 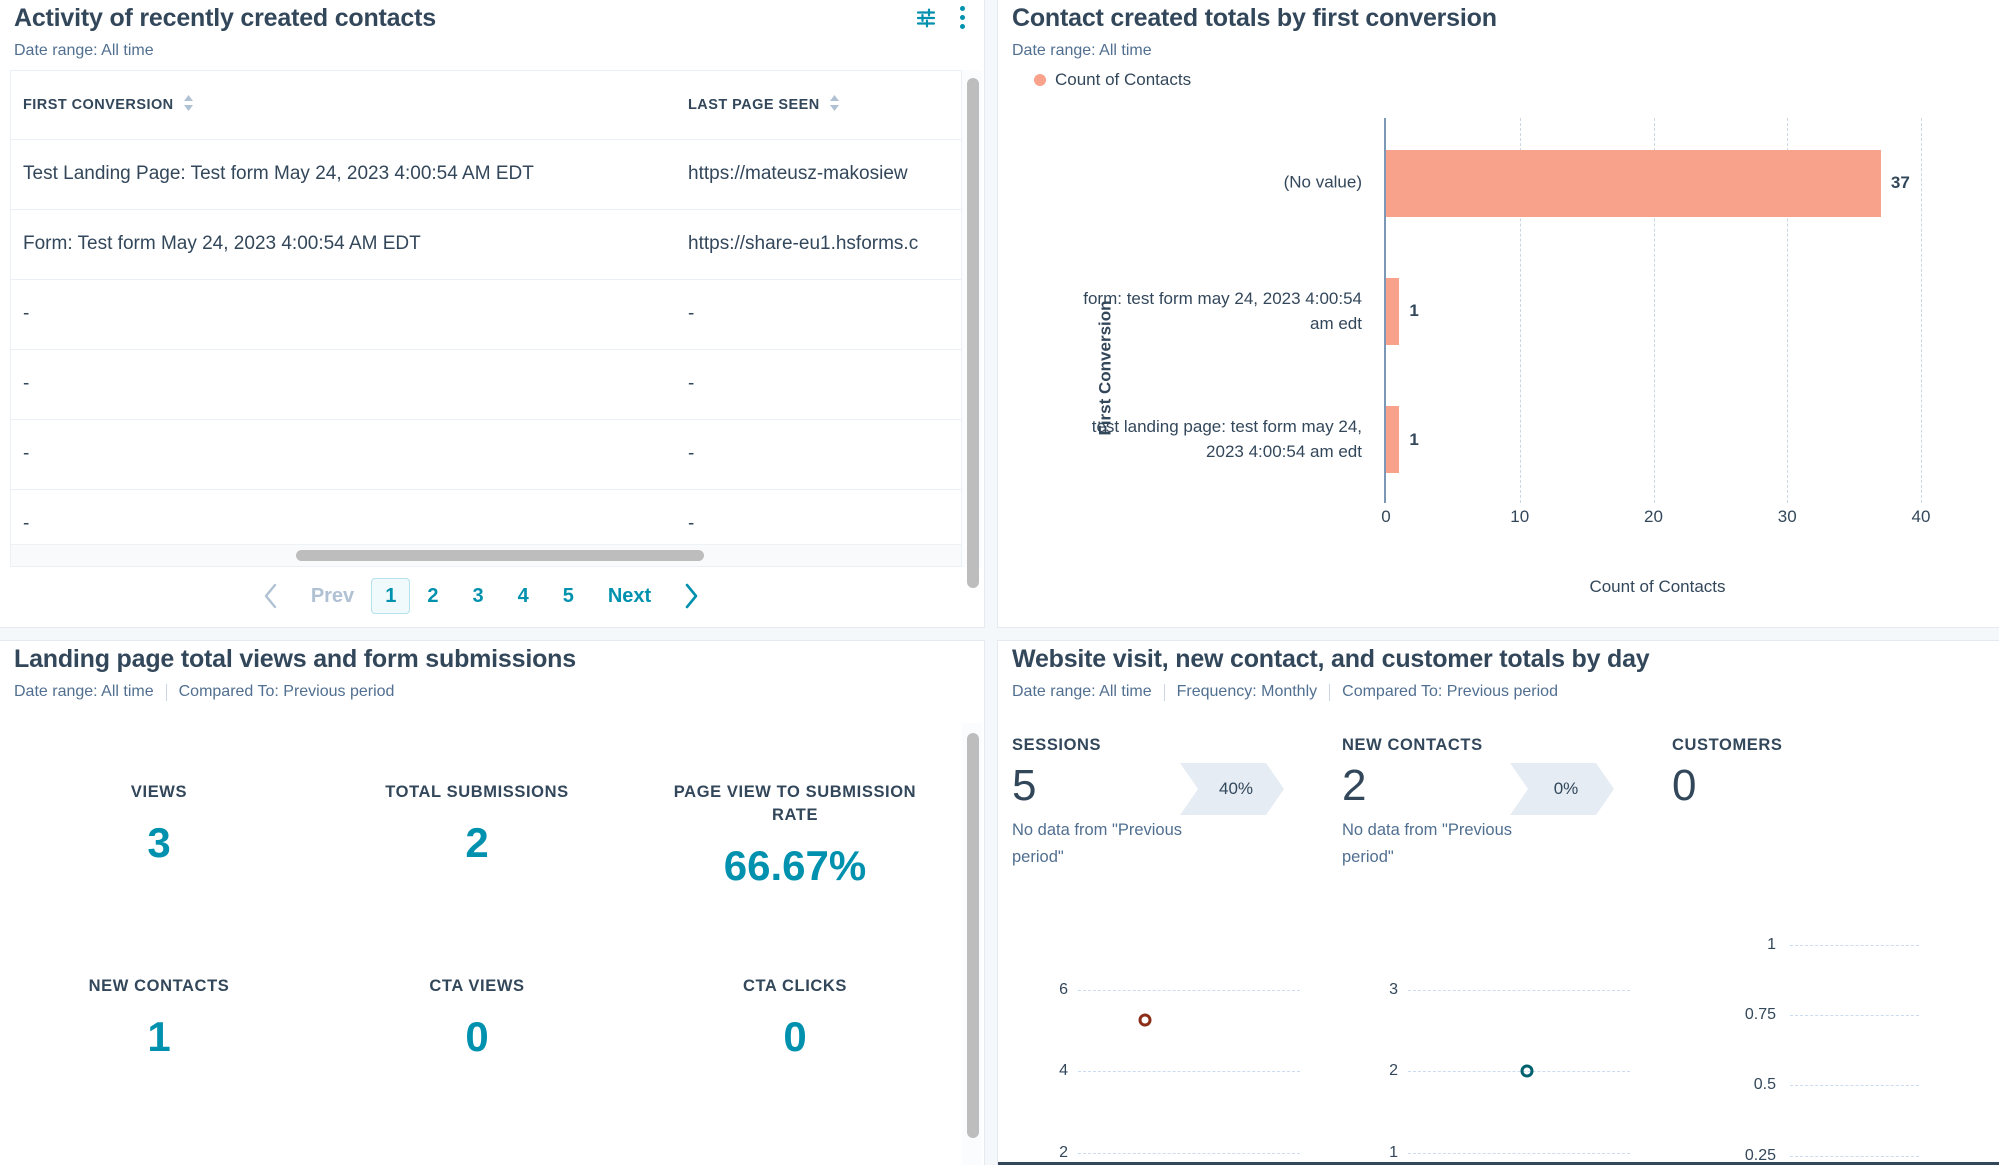 What do you see at coordinates (1057, 745) in the screenshot?
I see `comparison-label: SESSIONS` at bounding box center [1057, 745].